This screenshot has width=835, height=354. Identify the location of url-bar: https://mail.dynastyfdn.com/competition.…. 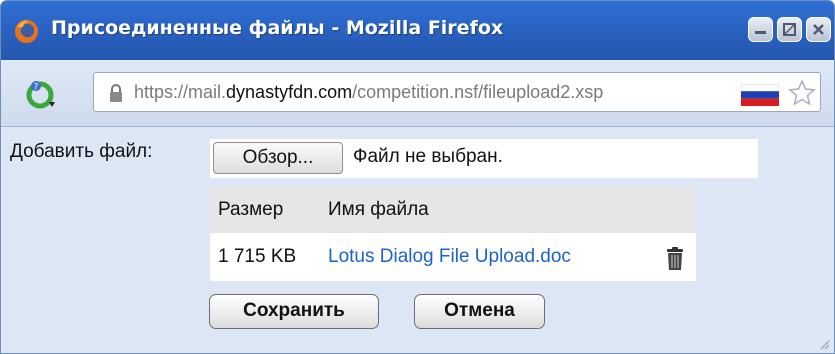
(457, 92).